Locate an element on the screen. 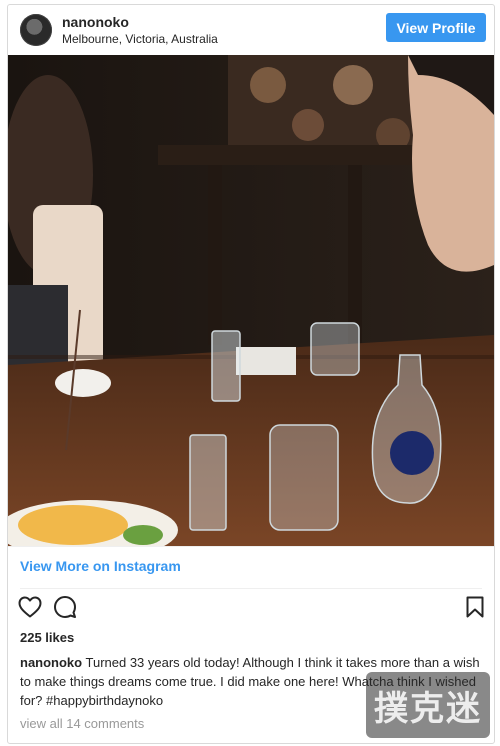 This screenshot has height=746, width=500. save-button is located at coordinates (475, 607).